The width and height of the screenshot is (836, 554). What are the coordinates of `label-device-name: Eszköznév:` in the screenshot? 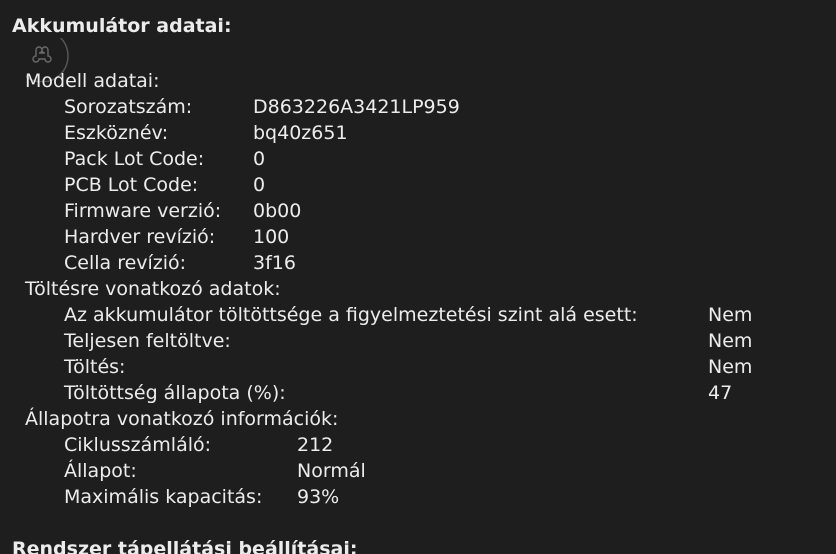 It's located at (116, 133).